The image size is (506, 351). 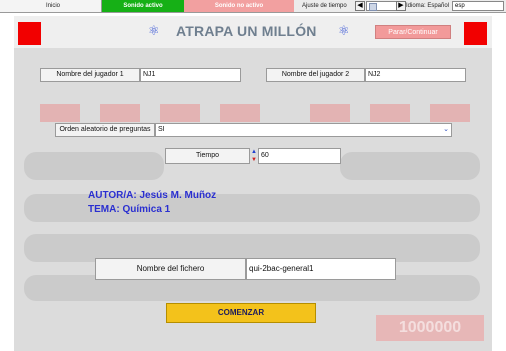 I want to click on time-input: 60, so click(x=299, y=156).